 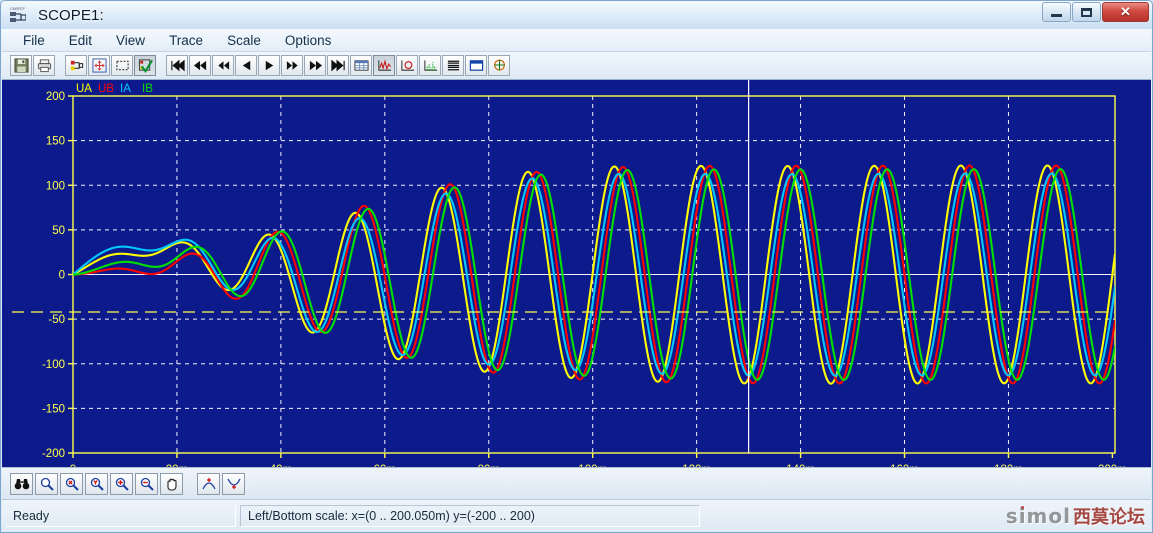 What do you see at coordinates (338, 65) in the screenshot?
I see `skip-last-icon` at bounding box center [338, 65].